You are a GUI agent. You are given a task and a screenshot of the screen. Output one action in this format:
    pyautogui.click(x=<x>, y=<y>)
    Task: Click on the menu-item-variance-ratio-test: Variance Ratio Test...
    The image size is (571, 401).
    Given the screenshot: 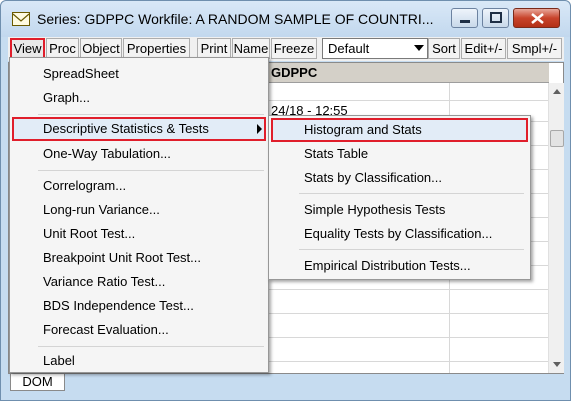 What is the action you would take?
    pyautogui.click(x=139, y=282)
    